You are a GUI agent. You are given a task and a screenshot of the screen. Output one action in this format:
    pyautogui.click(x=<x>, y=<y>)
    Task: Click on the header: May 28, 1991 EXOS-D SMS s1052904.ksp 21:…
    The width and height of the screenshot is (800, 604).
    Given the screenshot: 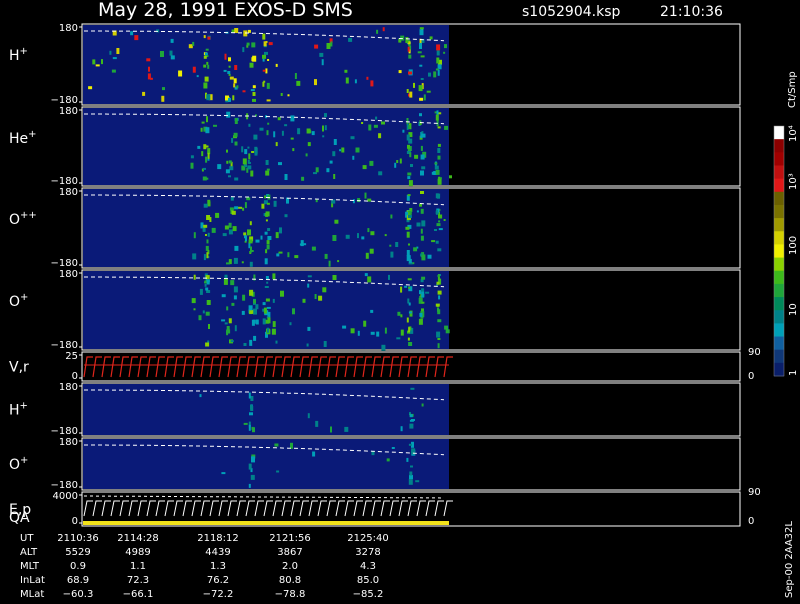 What is the action you would take?
    pyautogui.click(x=410, y=10)
    